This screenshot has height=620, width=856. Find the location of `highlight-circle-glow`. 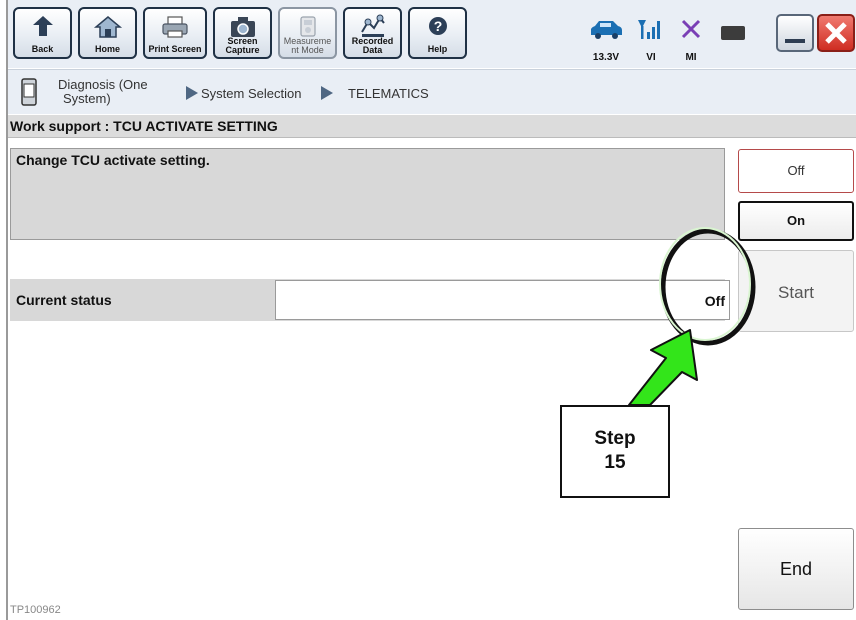

highlight-circle-glow is located at coordinates (705, 284).